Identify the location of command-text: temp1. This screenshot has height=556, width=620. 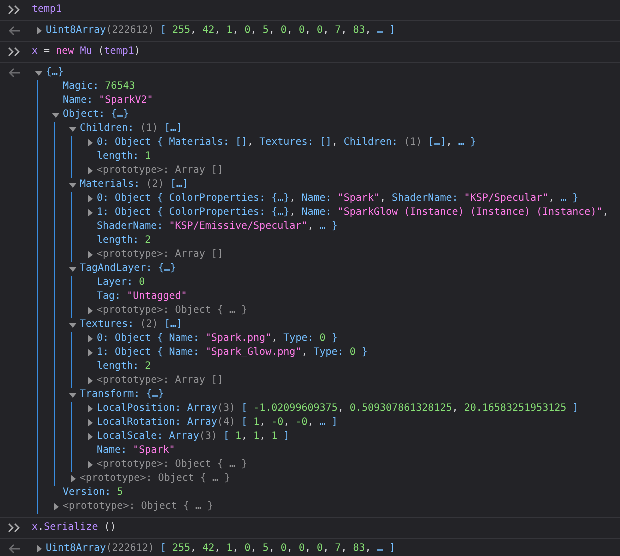
(47, 9).